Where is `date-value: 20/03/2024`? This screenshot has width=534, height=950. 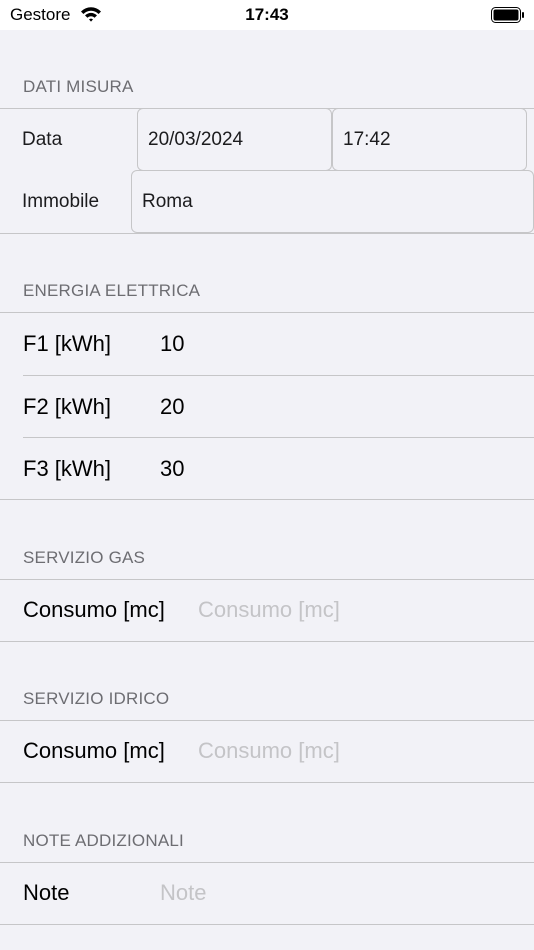 date-value: 20/03/2024 is located at coordinates (196, 139).